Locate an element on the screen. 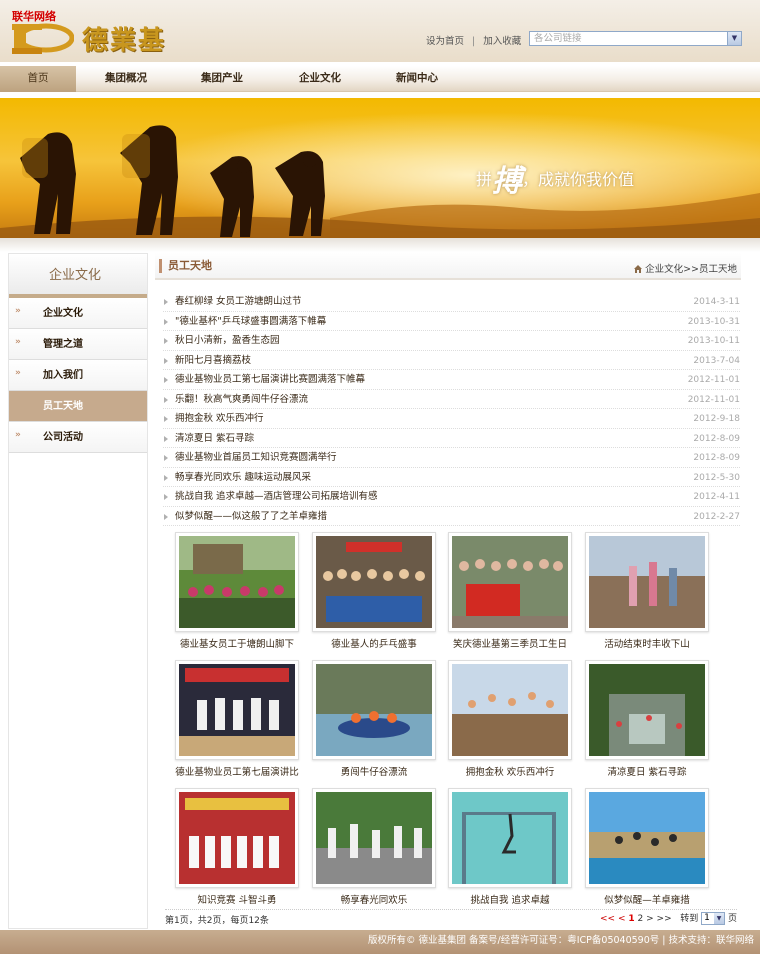 The height and width of the screenshot is (954, 760). article-title: 德业基物业首届员工知识竞赛圆满举行 is located at coordinates (256, 457).